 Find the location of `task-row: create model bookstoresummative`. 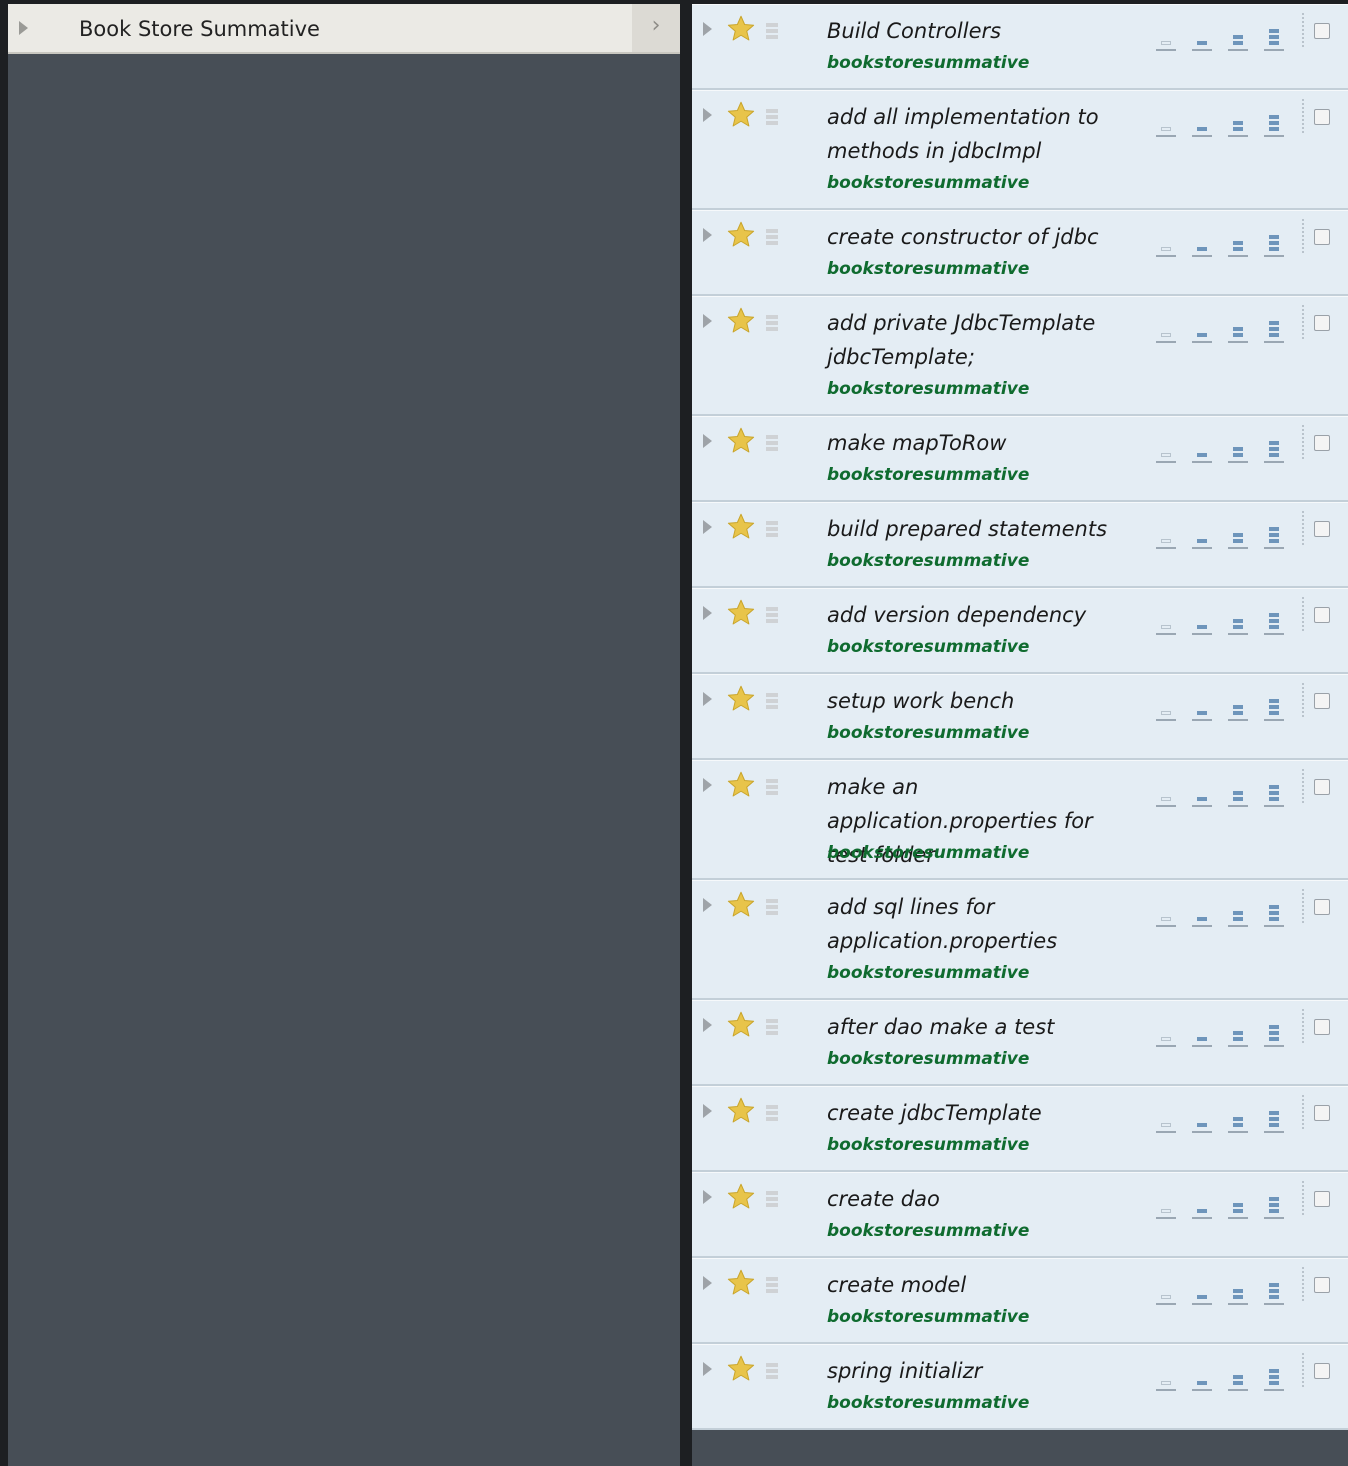

task-row: create model bookstoresummative is located at coordinates (1020, 1301).